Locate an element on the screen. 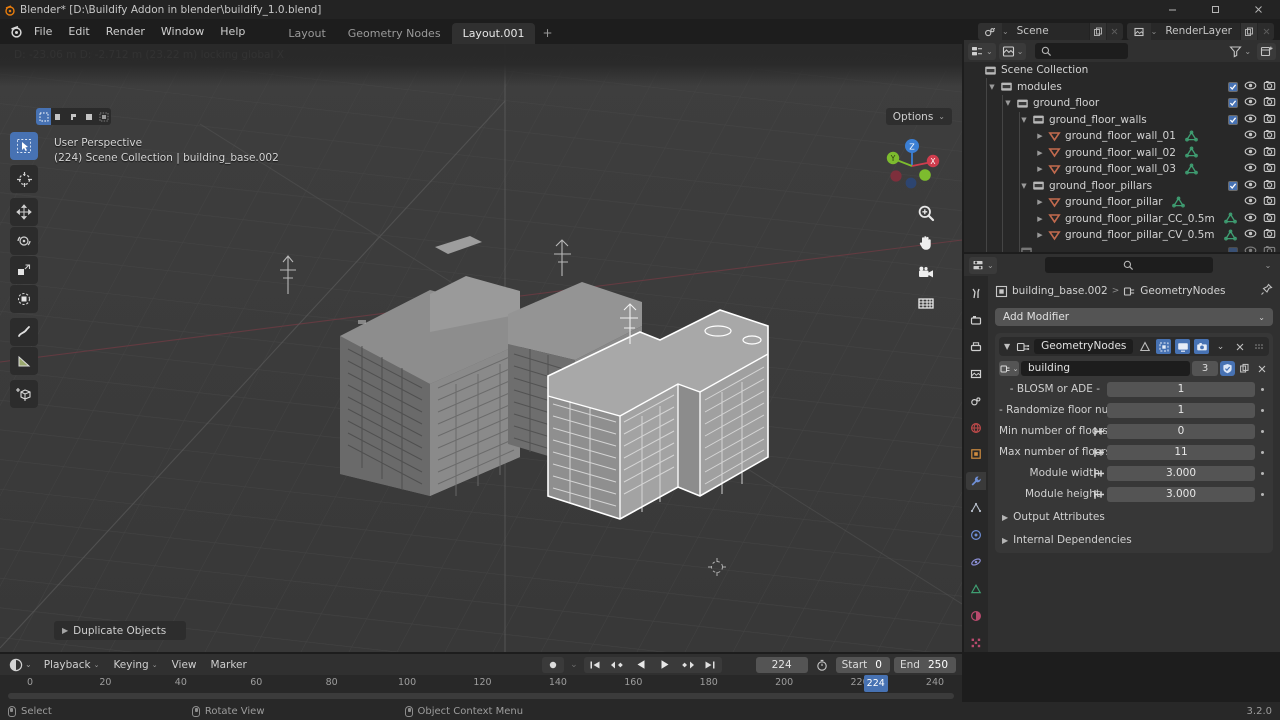 This screenshot has width=1280, height=720. maximize-button is located at coordinates (1215, 9).